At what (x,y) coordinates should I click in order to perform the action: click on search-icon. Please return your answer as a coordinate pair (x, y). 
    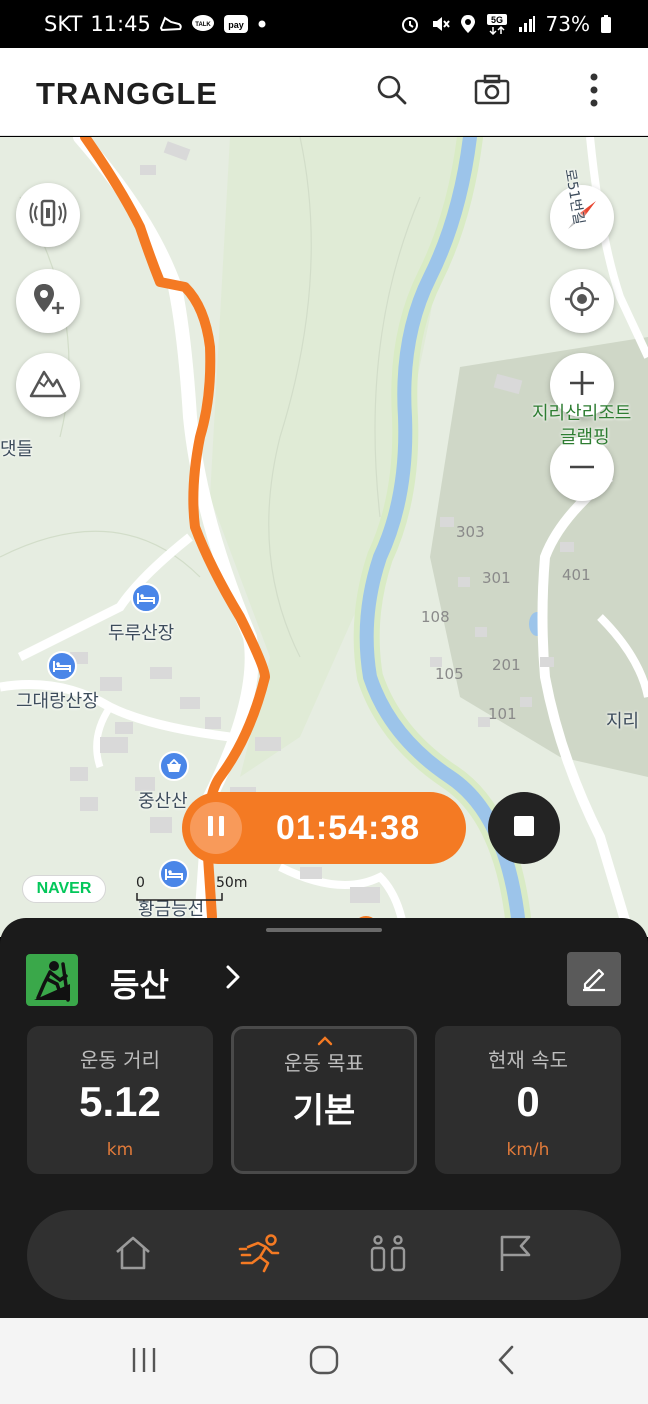
    Looking at the image, I should click on (392, 92).